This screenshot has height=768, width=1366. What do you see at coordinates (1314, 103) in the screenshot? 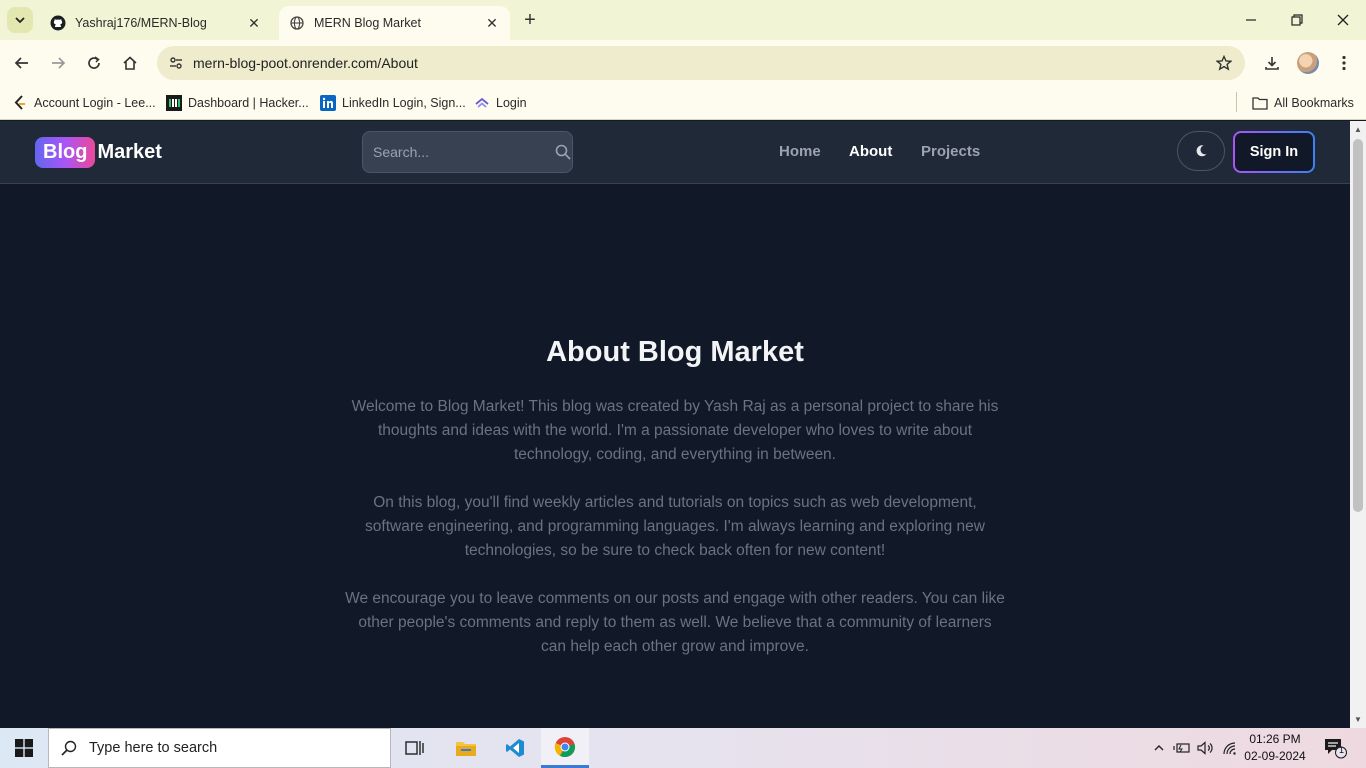
I see `all-bookmarks-label: All Bookmarks` at bounding box center [1314, 103].